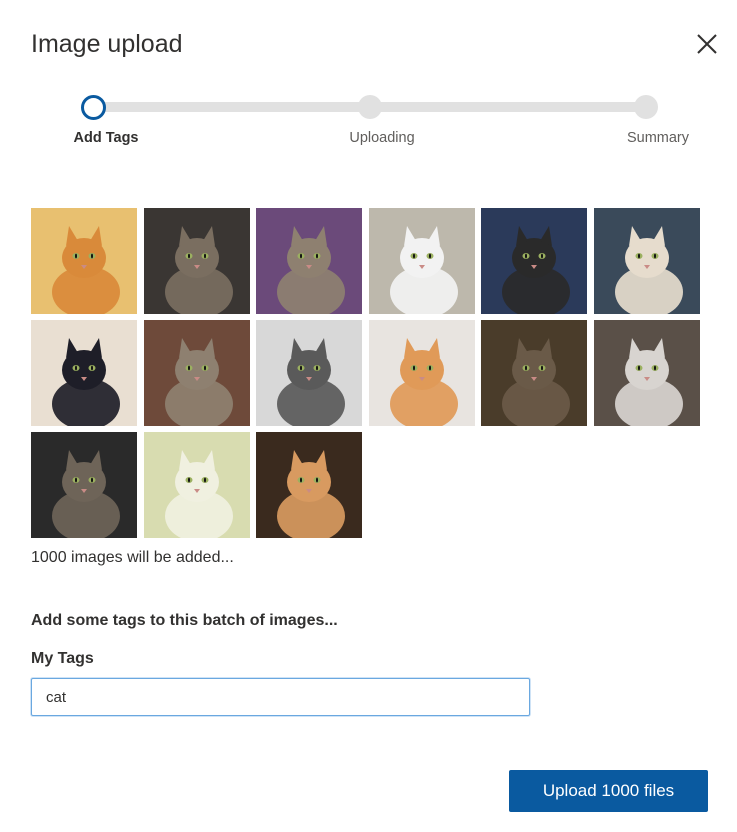 Image resolution: width=737 pixels, height=832 pixels. What do you see at coordinates (93, 107) in the screenshot?
I see `step-dot-add-tags` at bounding box center [93, 107].